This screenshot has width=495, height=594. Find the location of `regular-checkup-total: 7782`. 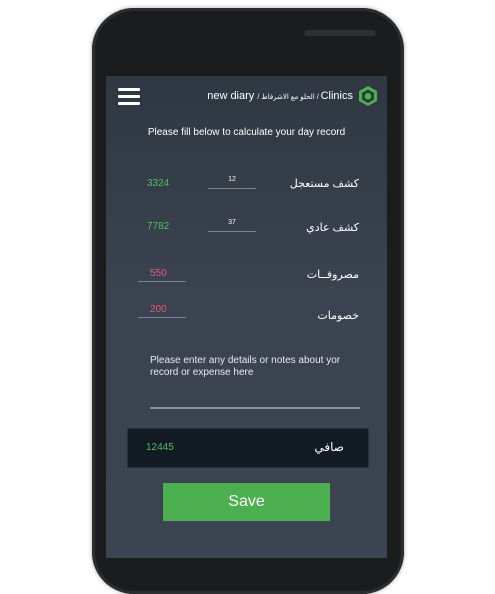

regular-checkup-total: 7782 is located at coordinates (158, 226).